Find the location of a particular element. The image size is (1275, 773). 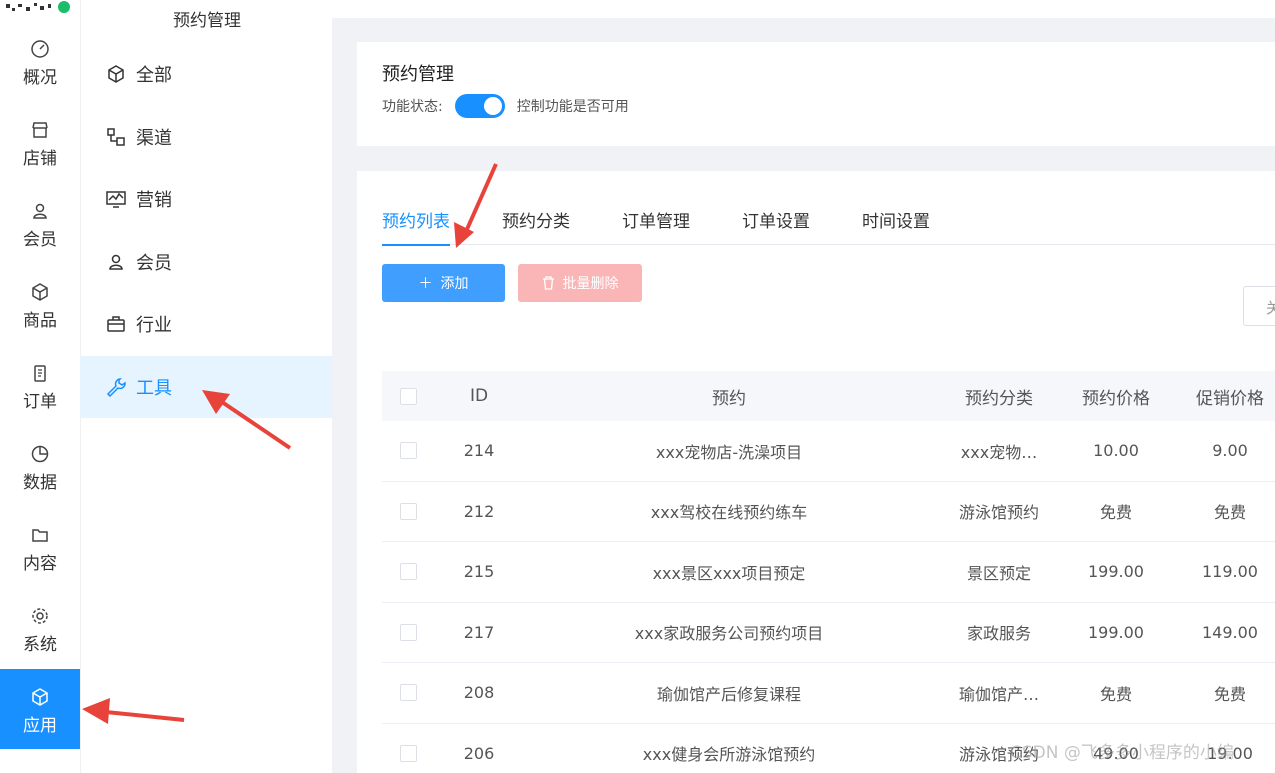

cell-id: 215 is located at coordinates (479, 572).